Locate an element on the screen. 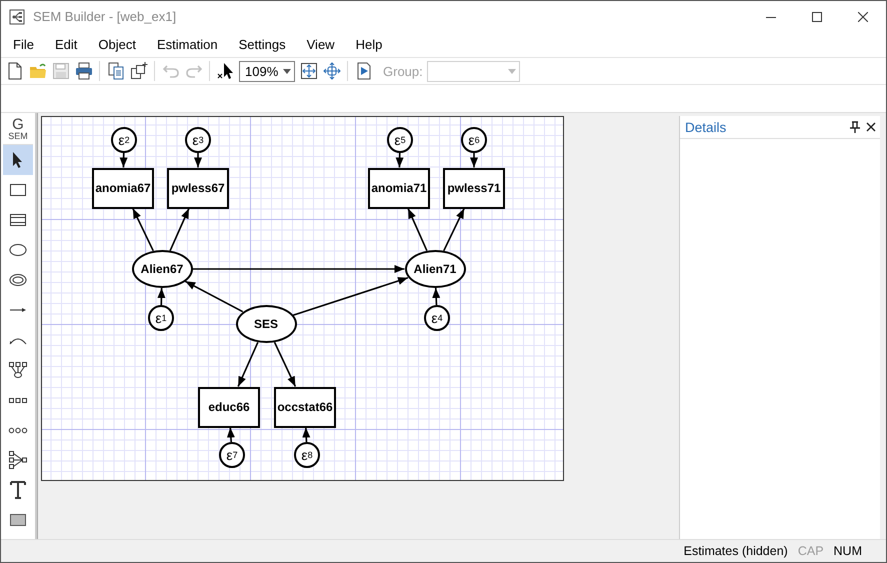 This screenshot has height=563, width=887. zoom-dropdown: 109% is located at coordinates (267, 71).